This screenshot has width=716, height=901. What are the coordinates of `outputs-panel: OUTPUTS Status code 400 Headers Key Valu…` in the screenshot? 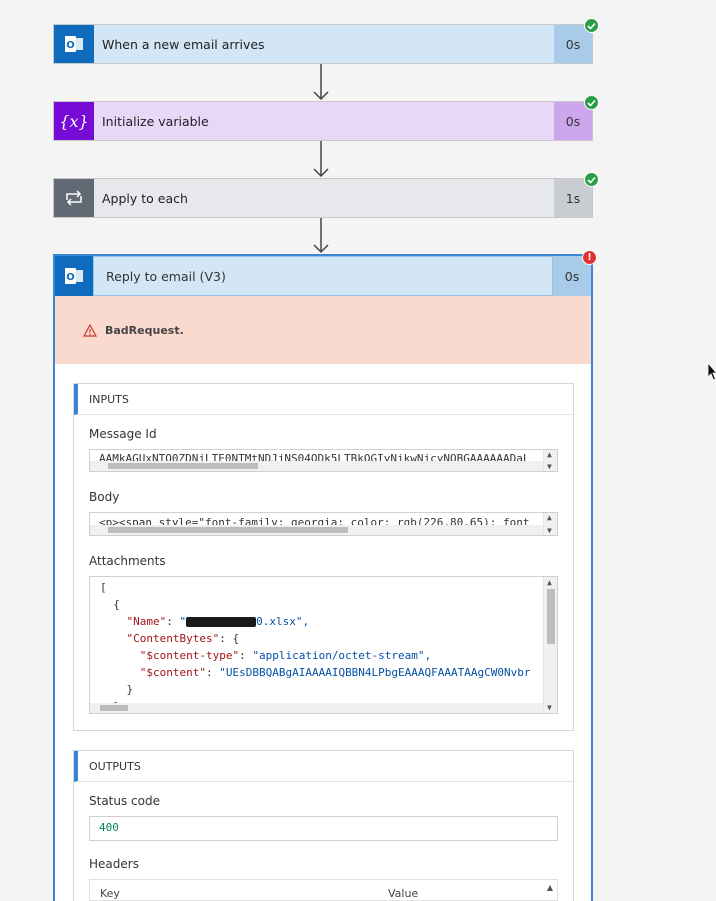 It's located at (323, 825).